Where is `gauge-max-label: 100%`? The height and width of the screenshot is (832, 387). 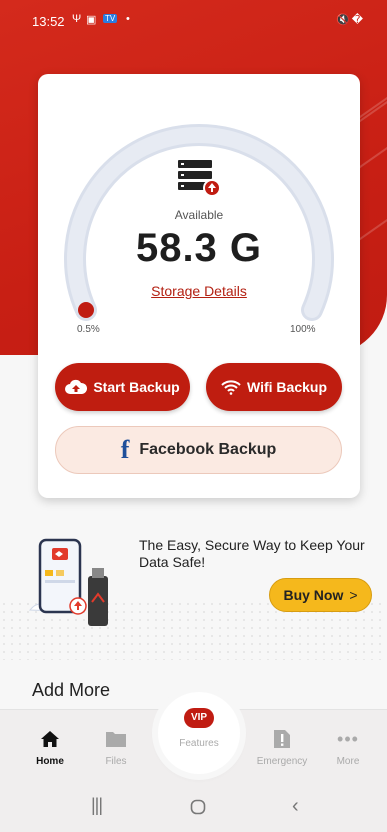 gauge-max-label: 100% is located at coordinates (303, 329).